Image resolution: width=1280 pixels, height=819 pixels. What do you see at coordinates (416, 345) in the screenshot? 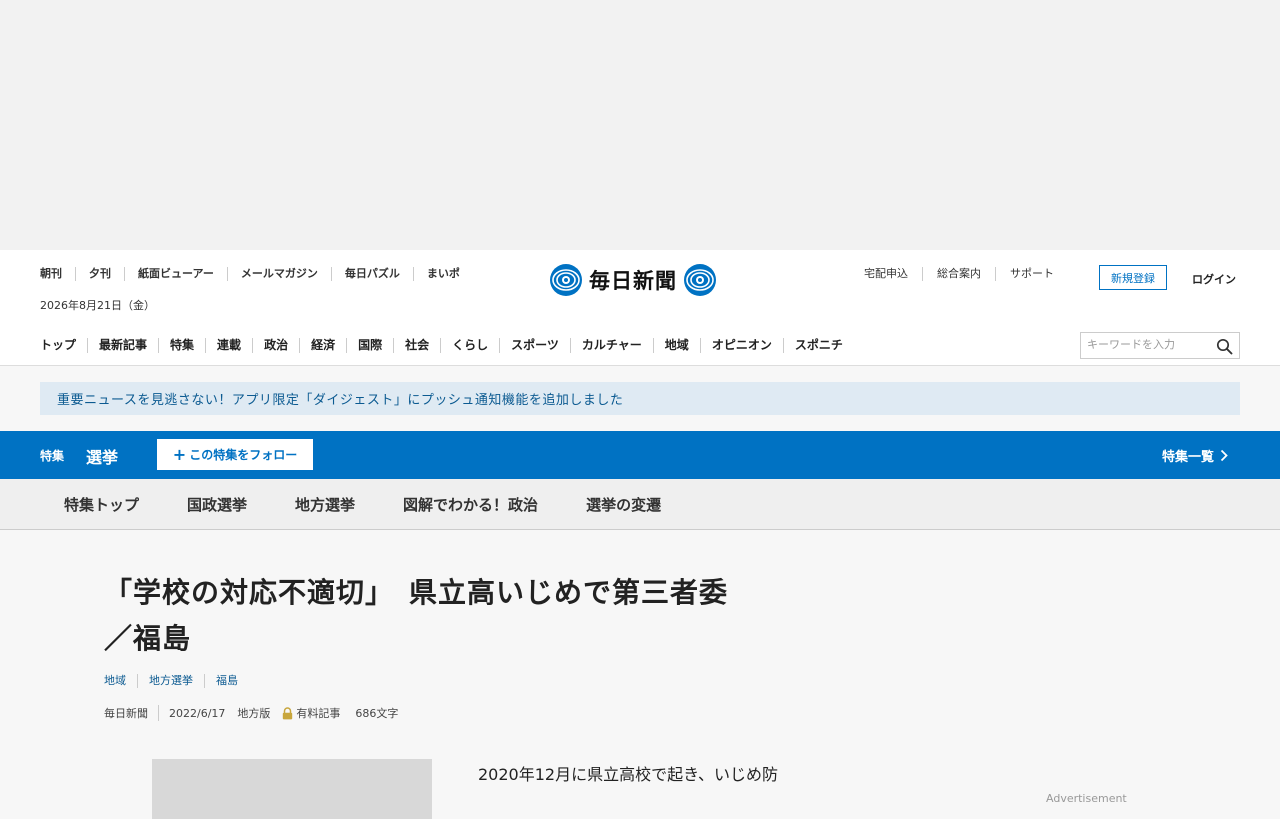
I see `gnav-item-society: 社会` at bounding box center [416, 345].